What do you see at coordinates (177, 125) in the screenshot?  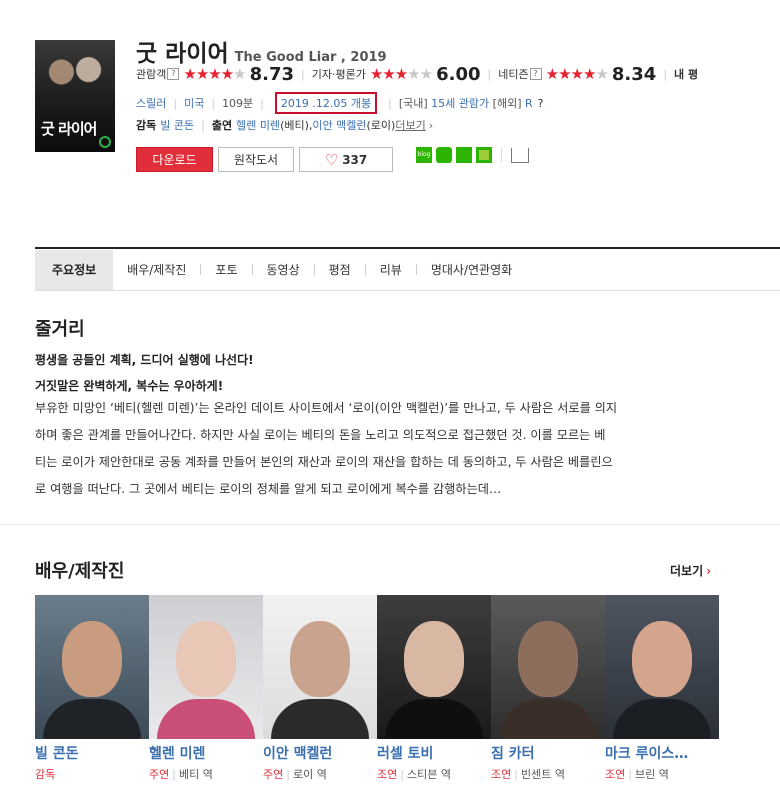 I see `director-link: 빌 콘돈` at bounding box center [177, 125].